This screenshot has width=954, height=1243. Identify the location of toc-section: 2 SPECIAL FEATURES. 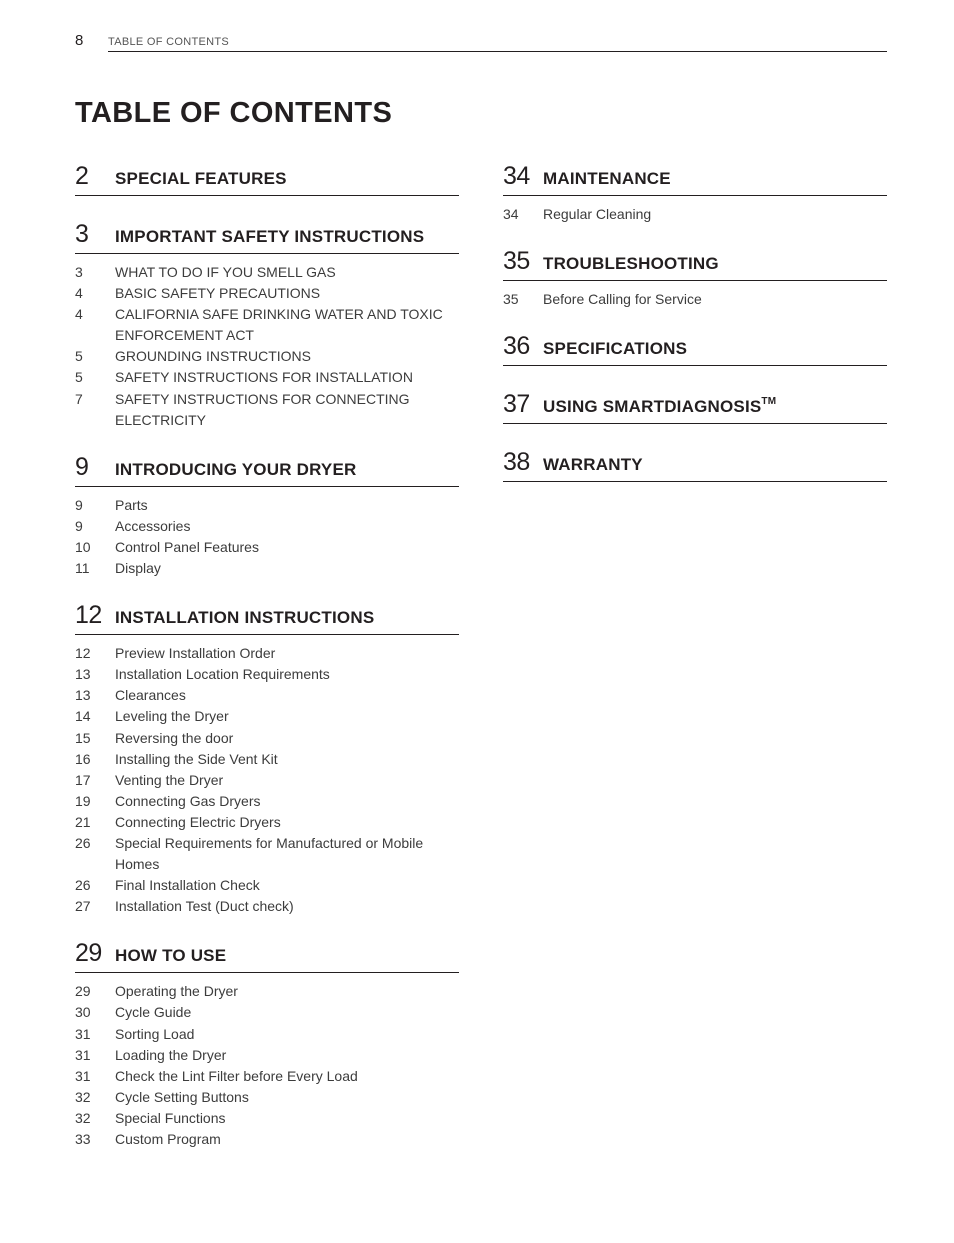
(267, 189).